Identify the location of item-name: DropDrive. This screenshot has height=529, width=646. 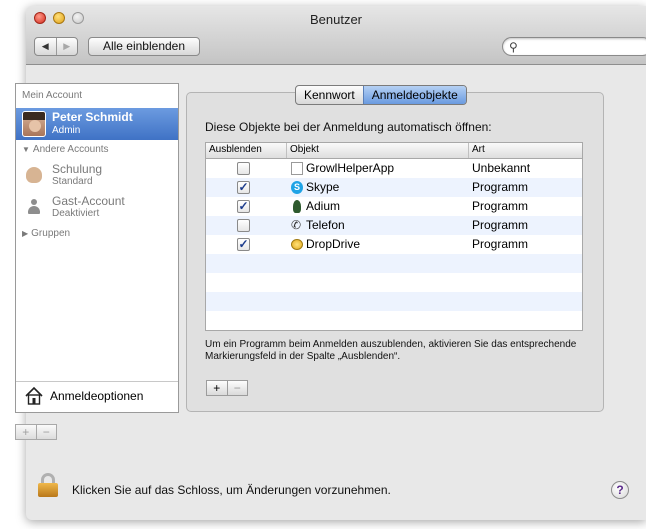
(333, 244).